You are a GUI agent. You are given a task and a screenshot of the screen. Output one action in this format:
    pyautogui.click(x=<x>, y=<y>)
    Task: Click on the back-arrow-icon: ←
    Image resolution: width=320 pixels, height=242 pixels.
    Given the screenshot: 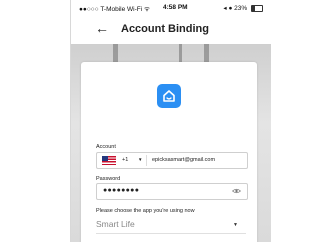 What is the action you would take?
    pyautogui.click(x=102, y=28)
    